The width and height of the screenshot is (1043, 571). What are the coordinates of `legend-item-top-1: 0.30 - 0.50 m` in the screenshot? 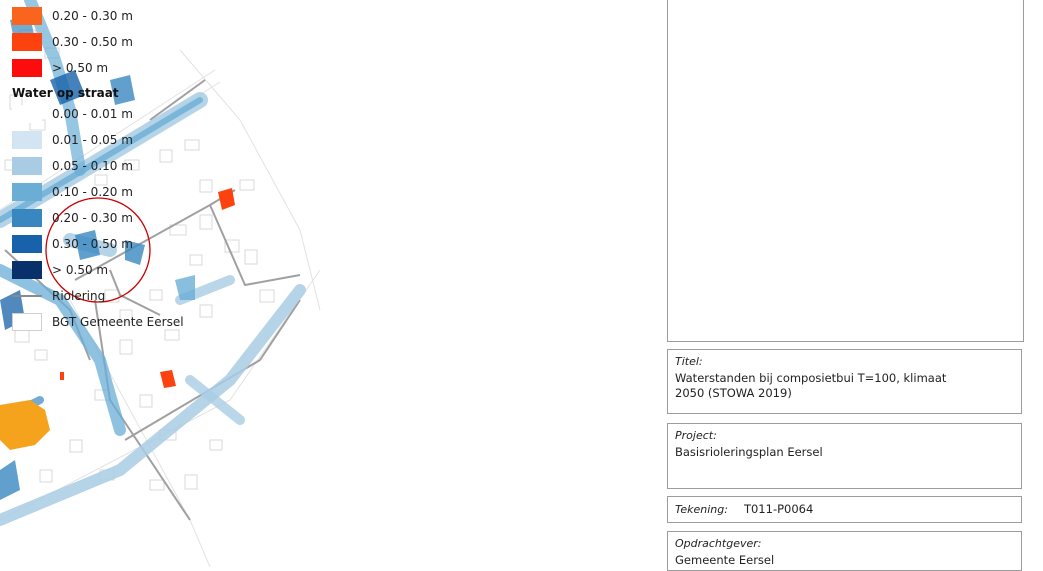 It's located at (72, 42).